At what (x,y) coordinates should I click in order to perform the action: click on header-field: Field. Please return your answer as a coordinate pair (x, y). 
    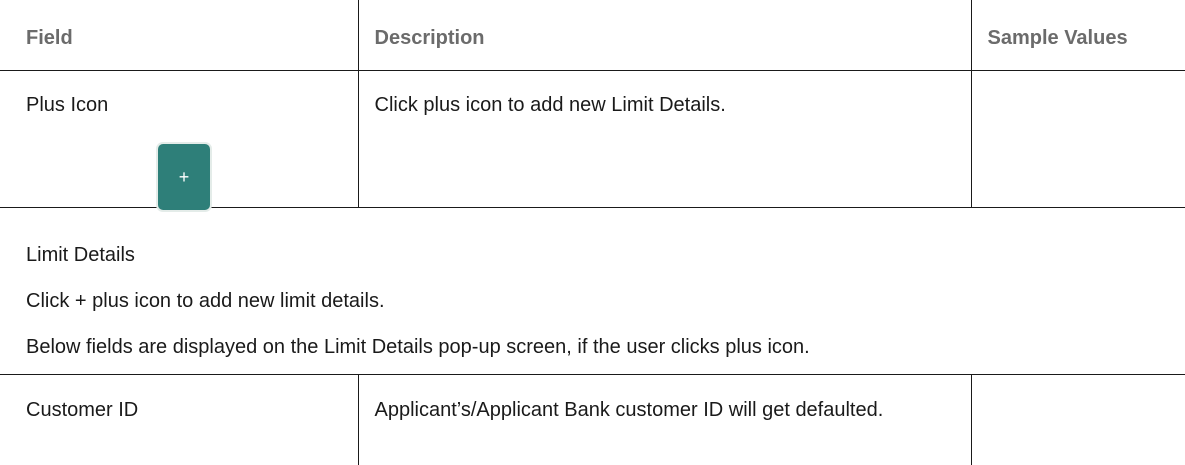
    Looking at the image, I should click on (179, 35).